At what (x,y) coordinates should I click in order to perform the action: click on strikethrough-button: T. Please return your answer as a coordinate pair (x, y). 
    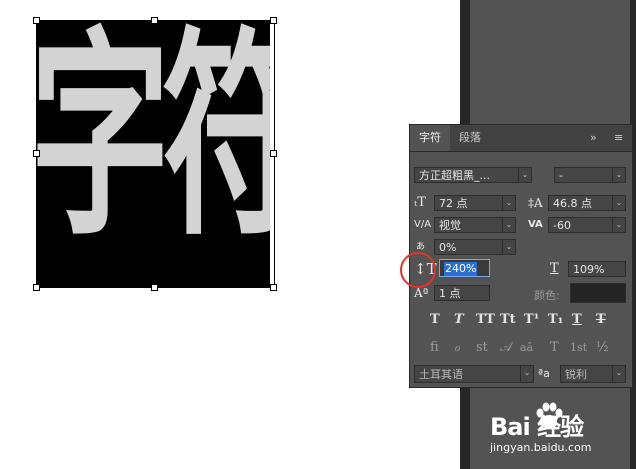
    Looking at the image, I should click on (601, 320).